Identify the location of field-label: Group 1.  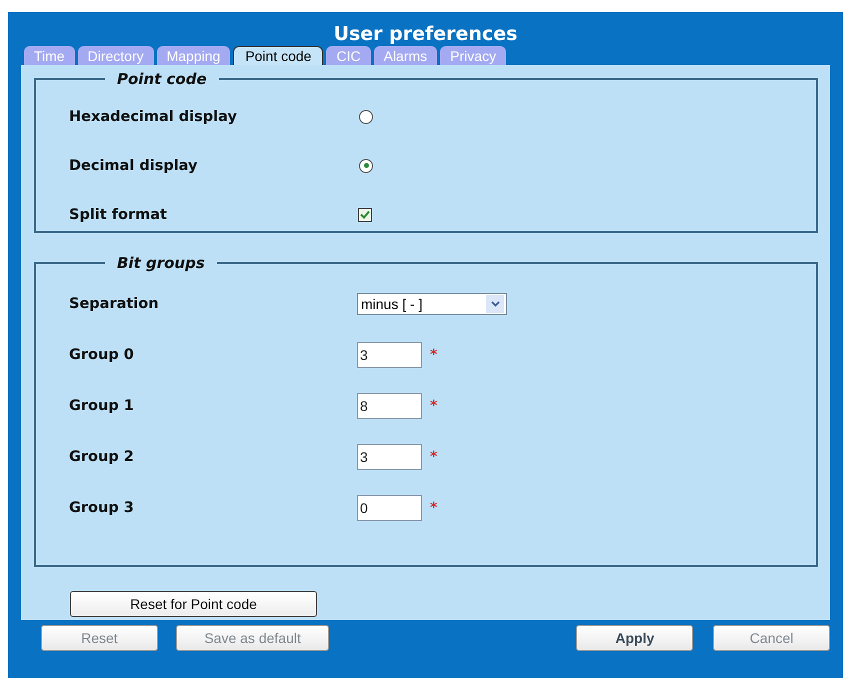
(102, 406).